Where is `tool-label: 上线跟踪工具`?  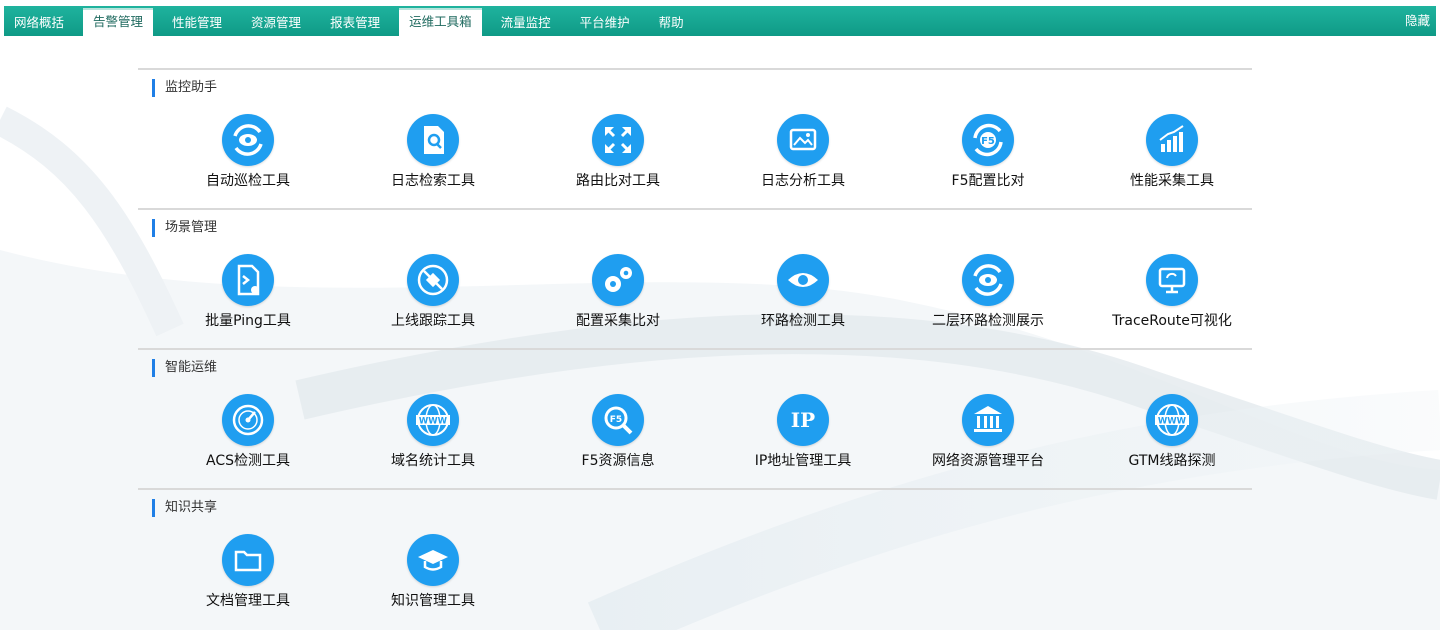 tool-label: 上线跟踪工具 is located at coordinates (433, 321).